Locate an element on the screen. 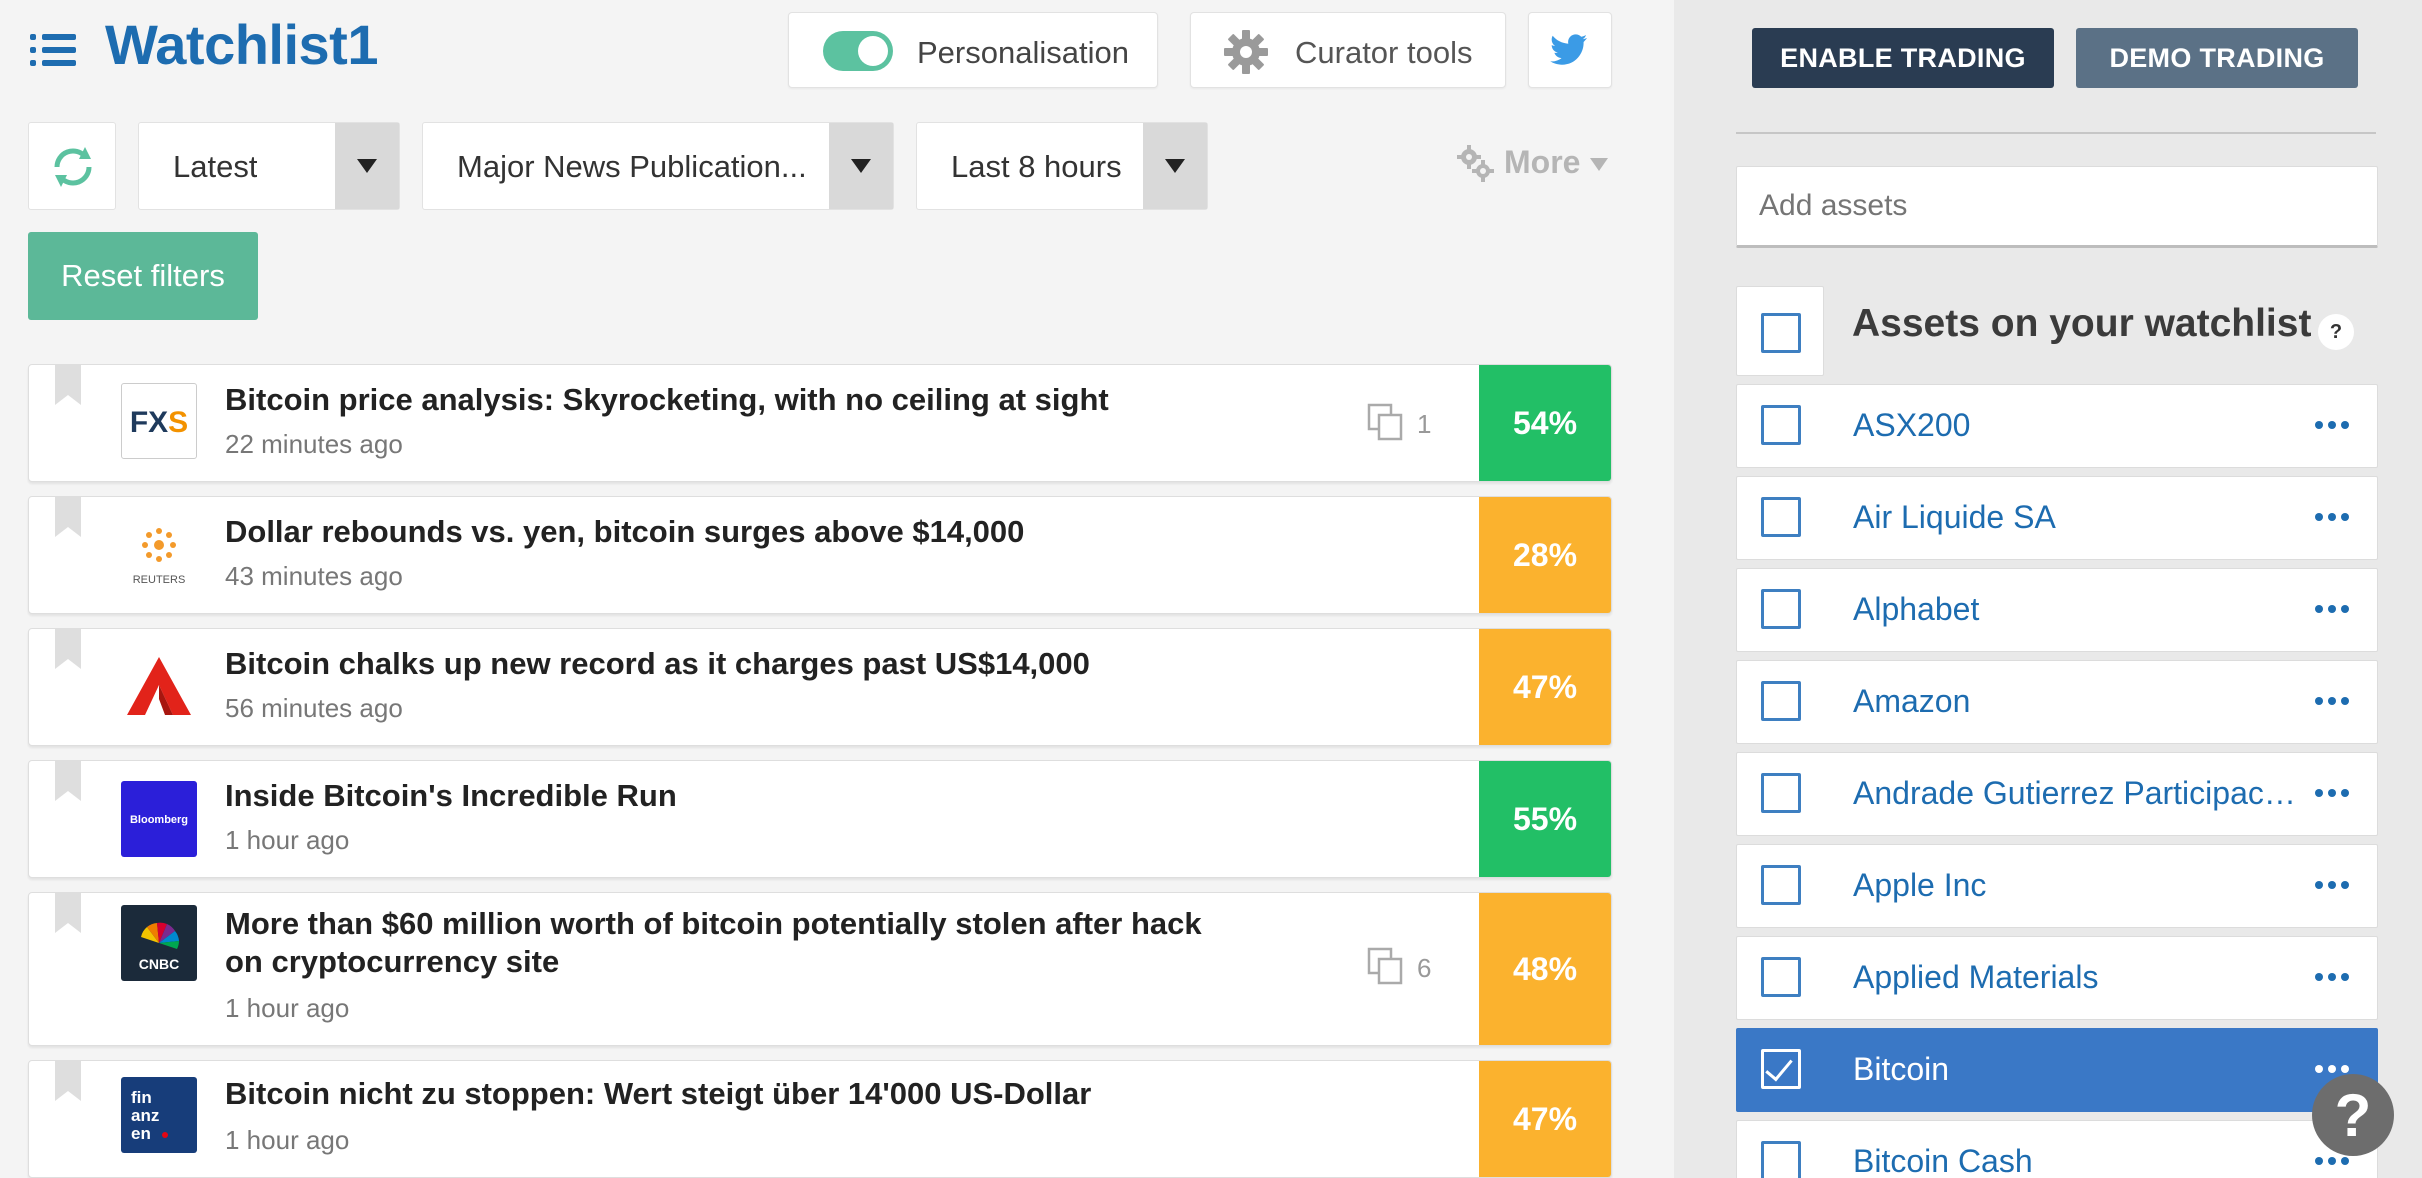 The image size is (2422, 1178). page-title: Watchlist1 is located at coordinates (241, 44).